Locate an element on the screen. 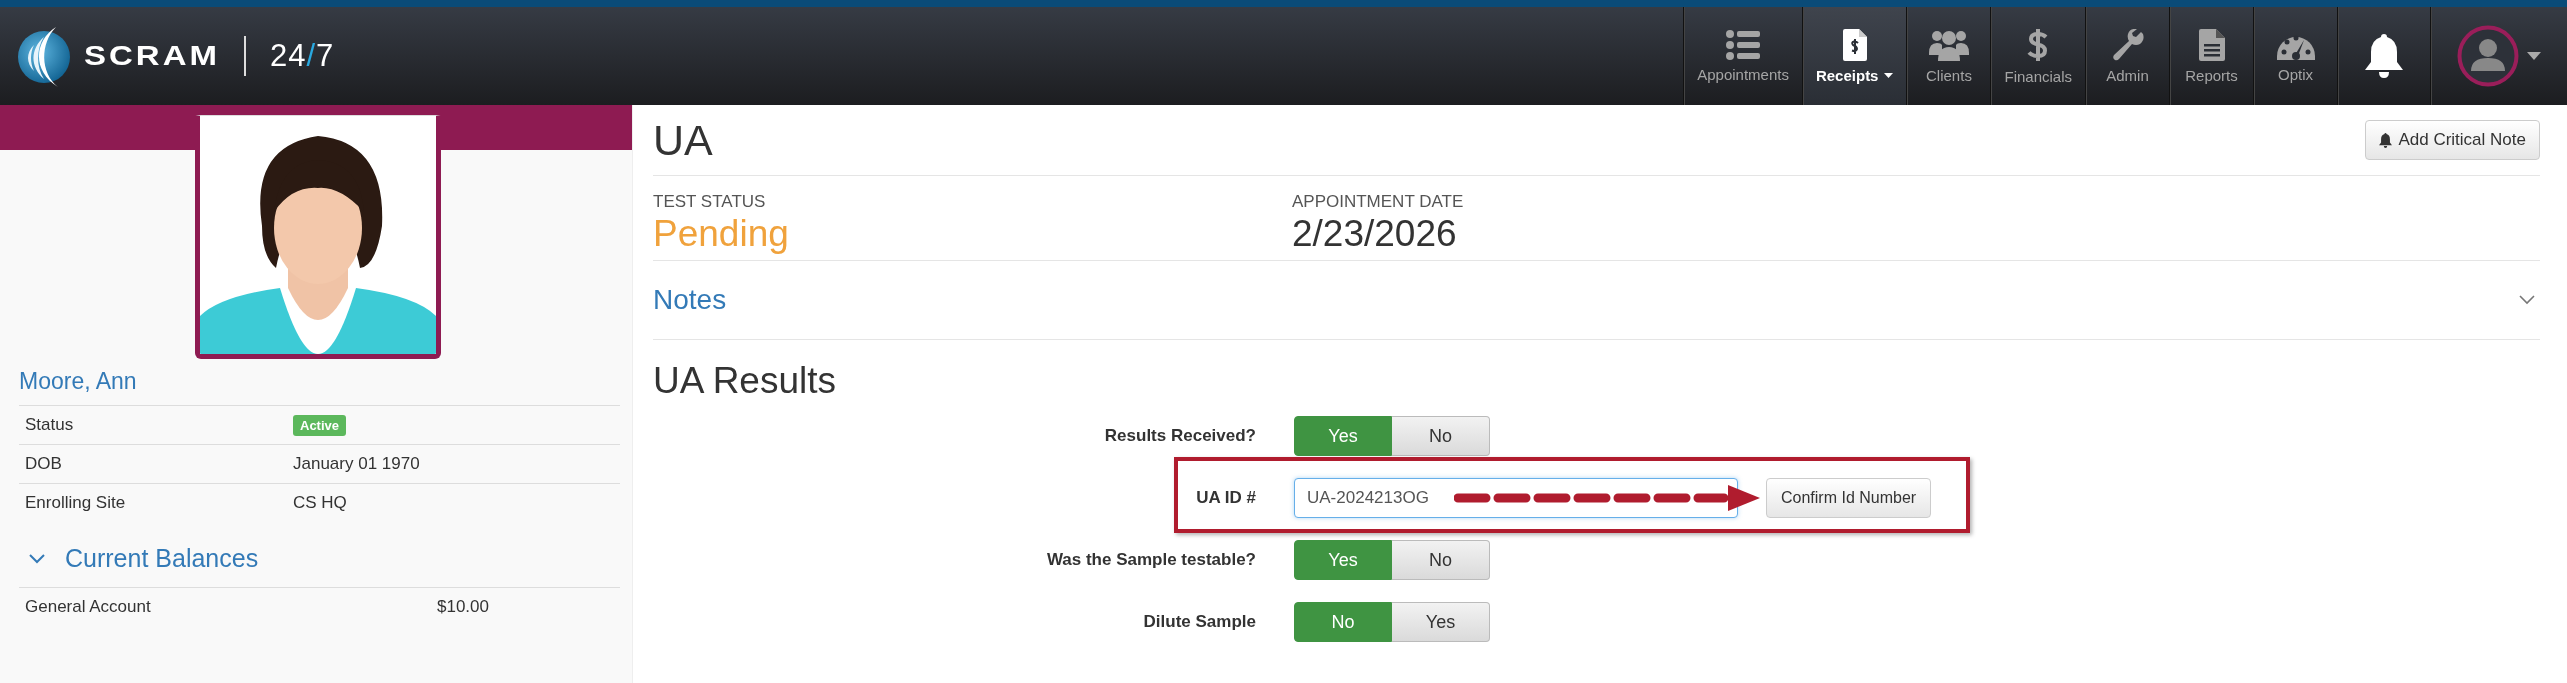  confirm-button: Confirm Id Number is located at coordinates (1849, 498).